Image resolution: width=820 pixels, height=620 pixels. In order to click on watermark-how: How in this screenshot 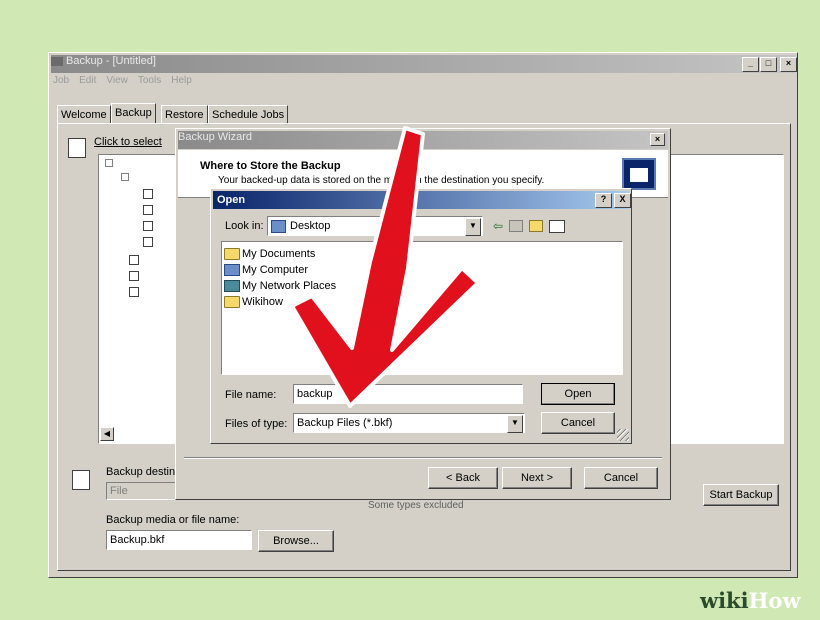, I will do `click(774, 600)`.